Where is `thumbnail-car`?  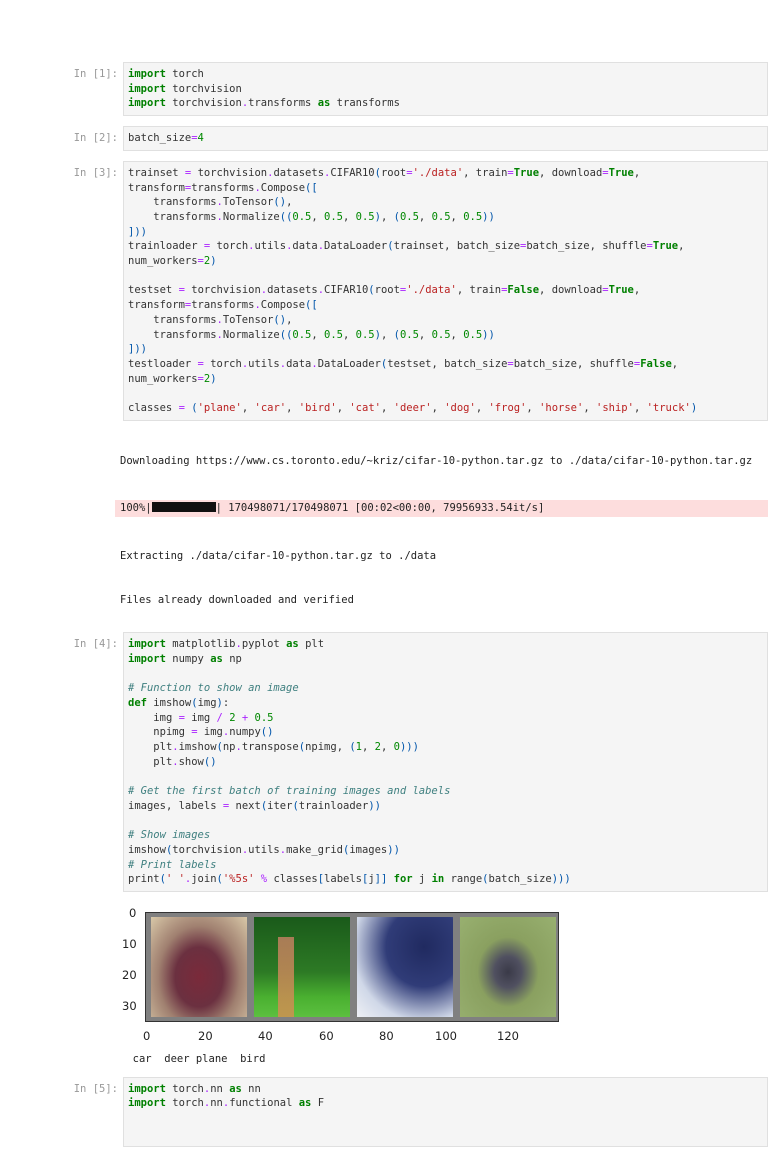 thumbnail-car is located at coordinates (199, 967).